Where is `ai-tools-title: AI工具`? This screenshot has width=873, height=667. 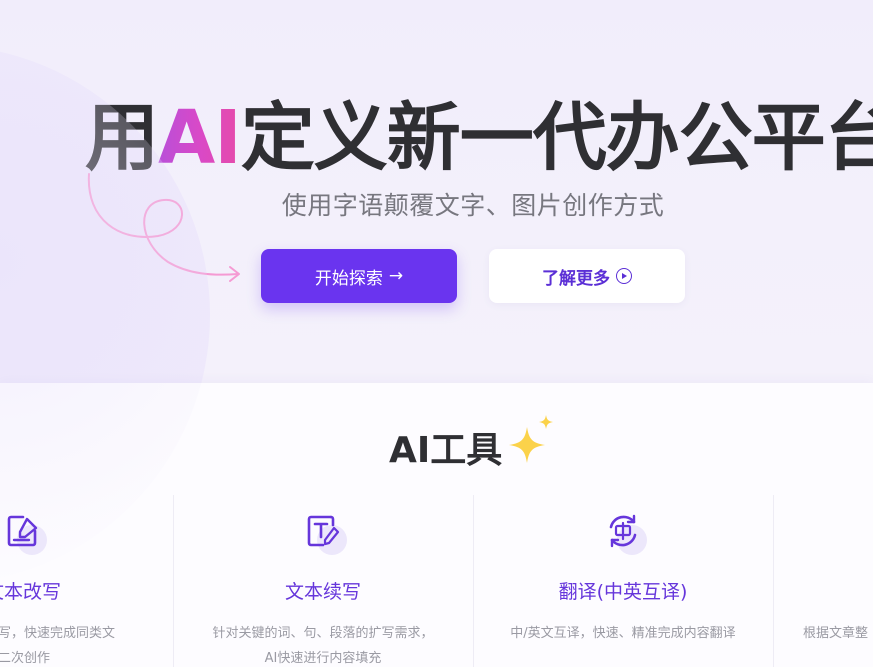
ai-tools-title: AI工具 is located at coordinates (446, 450).